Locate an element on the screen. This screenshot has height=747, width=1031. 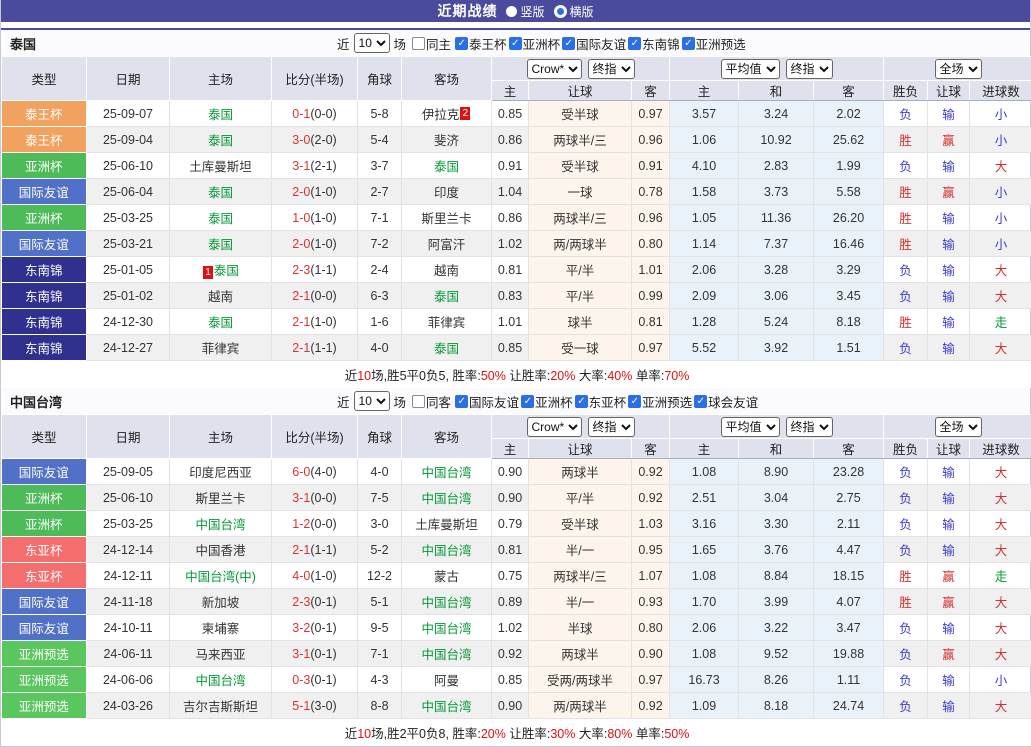
same-venue-checkbox: 同客 is located at coordinates (431, 401).